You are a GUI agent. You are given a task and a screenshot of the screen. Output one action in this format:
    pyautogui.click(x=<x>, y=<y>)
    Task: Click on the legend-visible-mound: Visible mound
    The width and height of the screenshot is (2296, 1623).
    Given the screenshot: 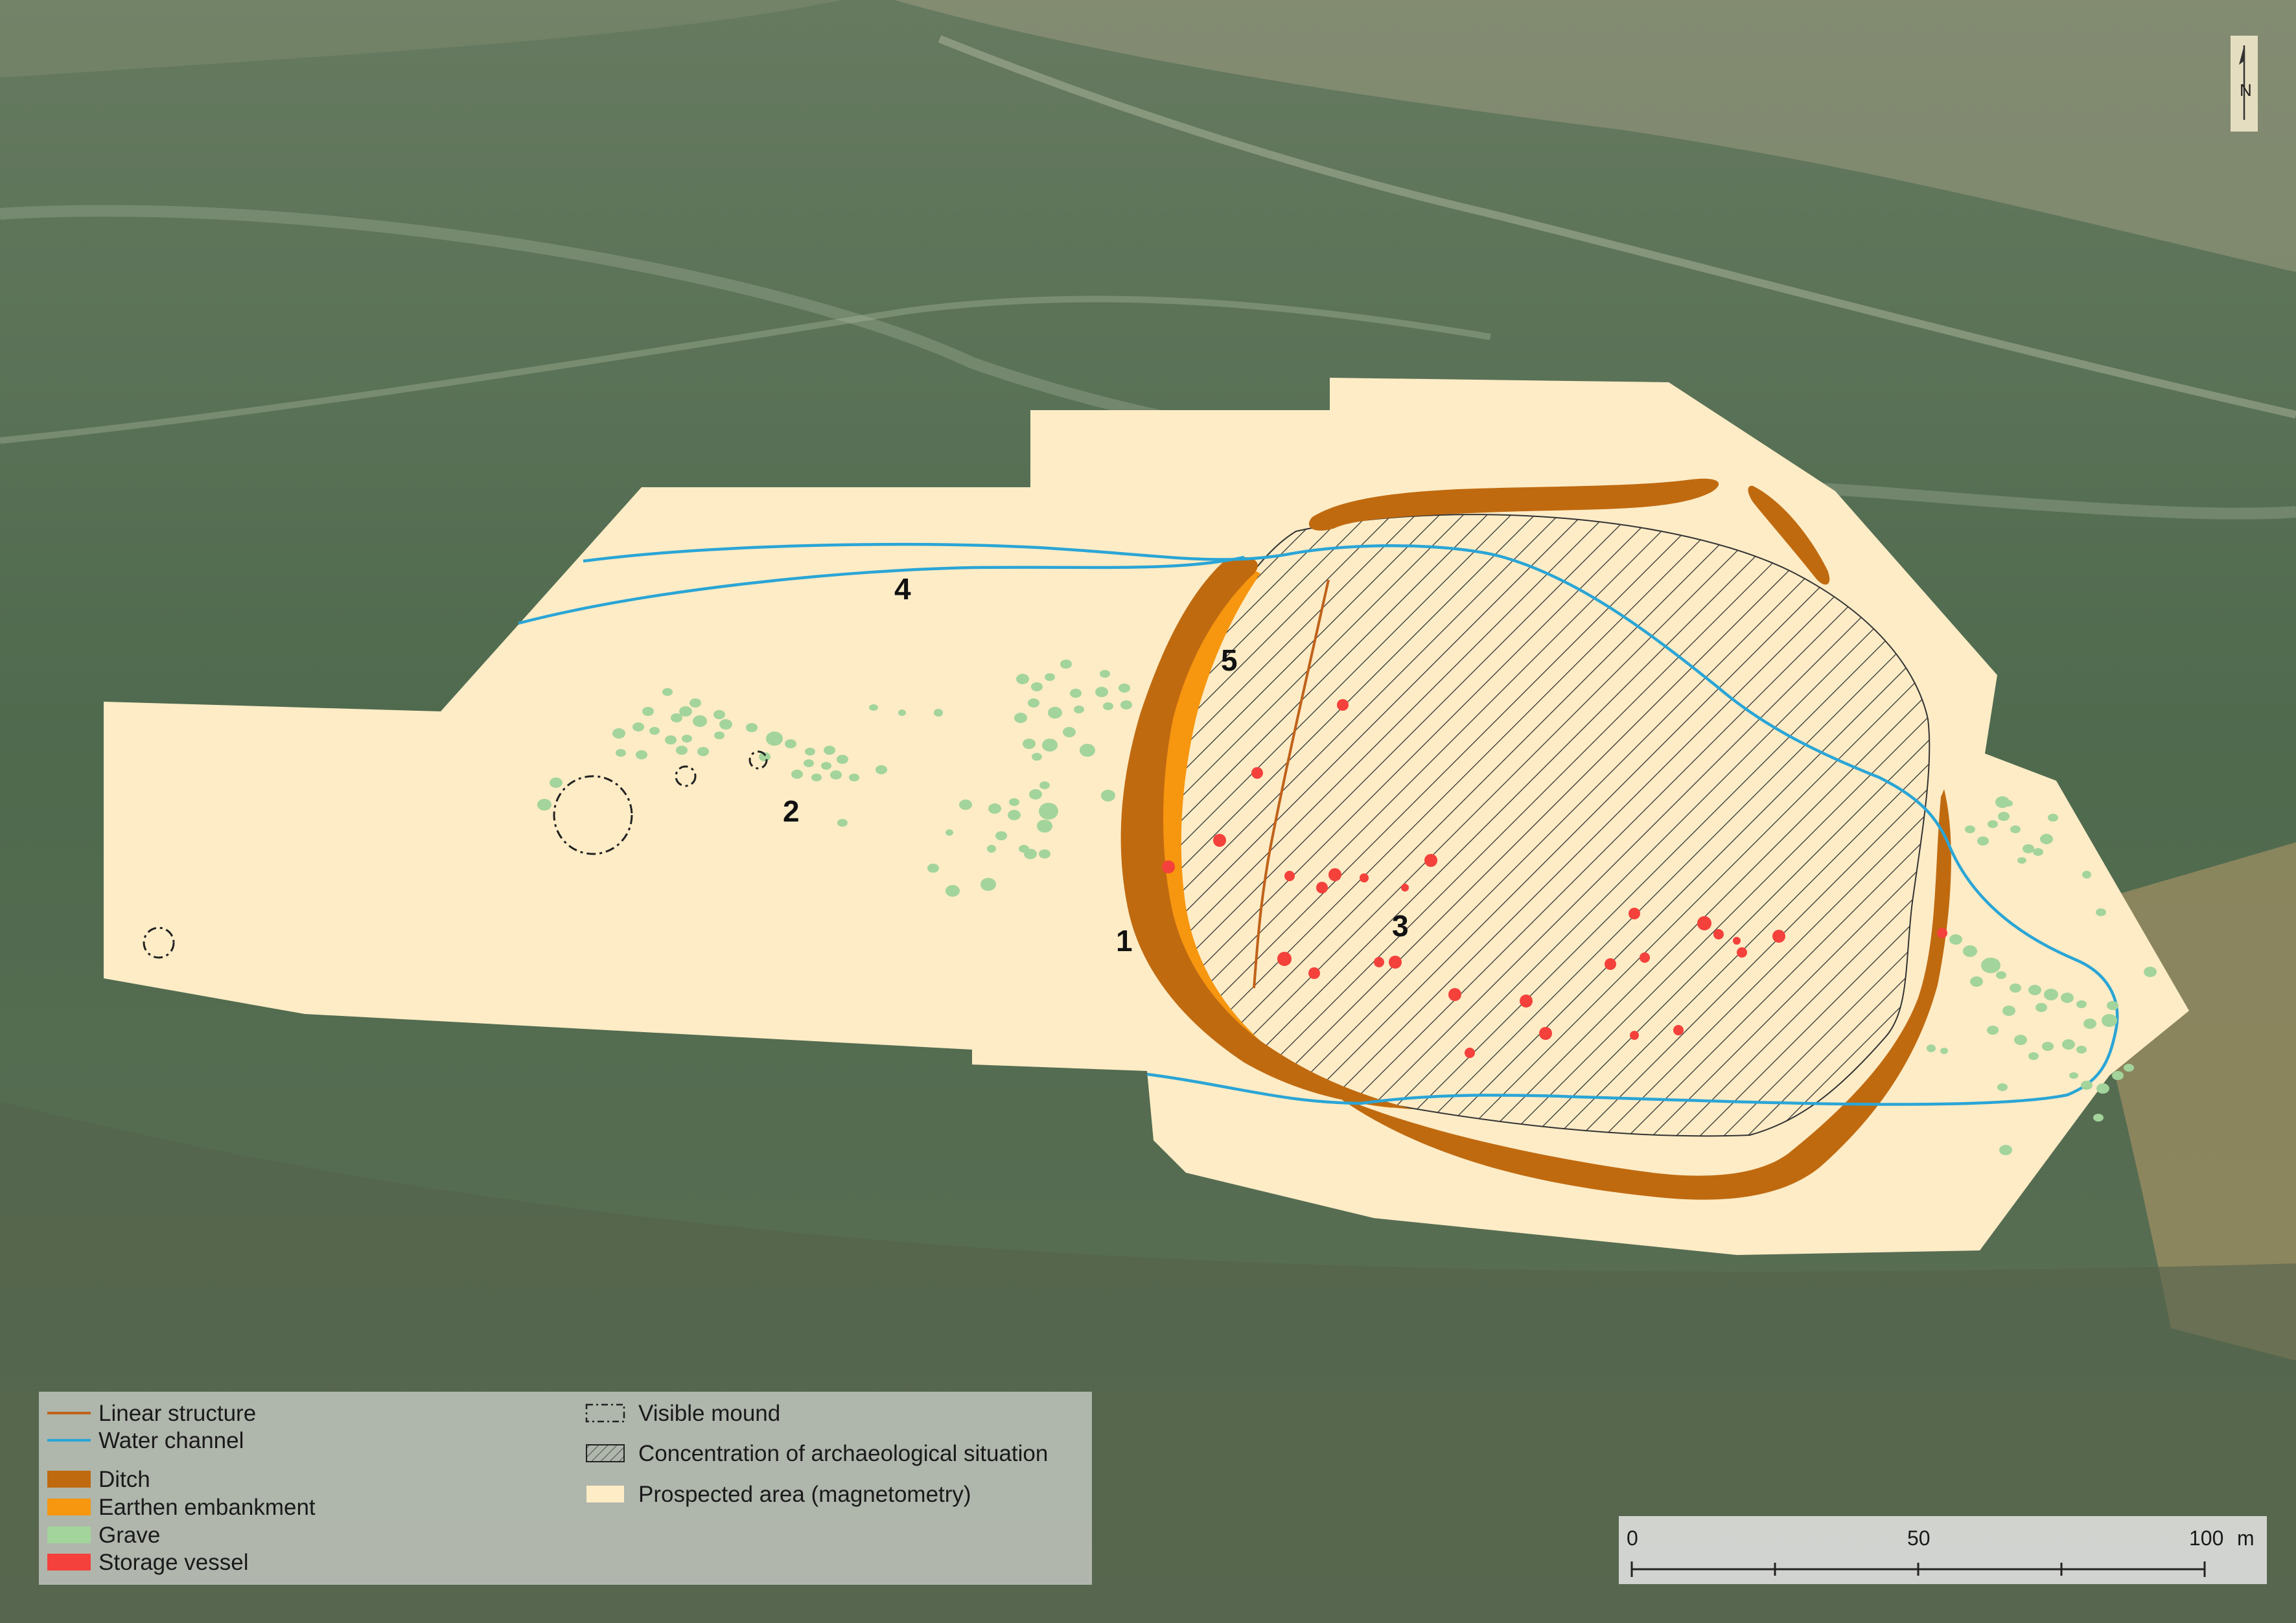 What is the action you would take?
    pyautogui.click(x=709, y=1413)
    